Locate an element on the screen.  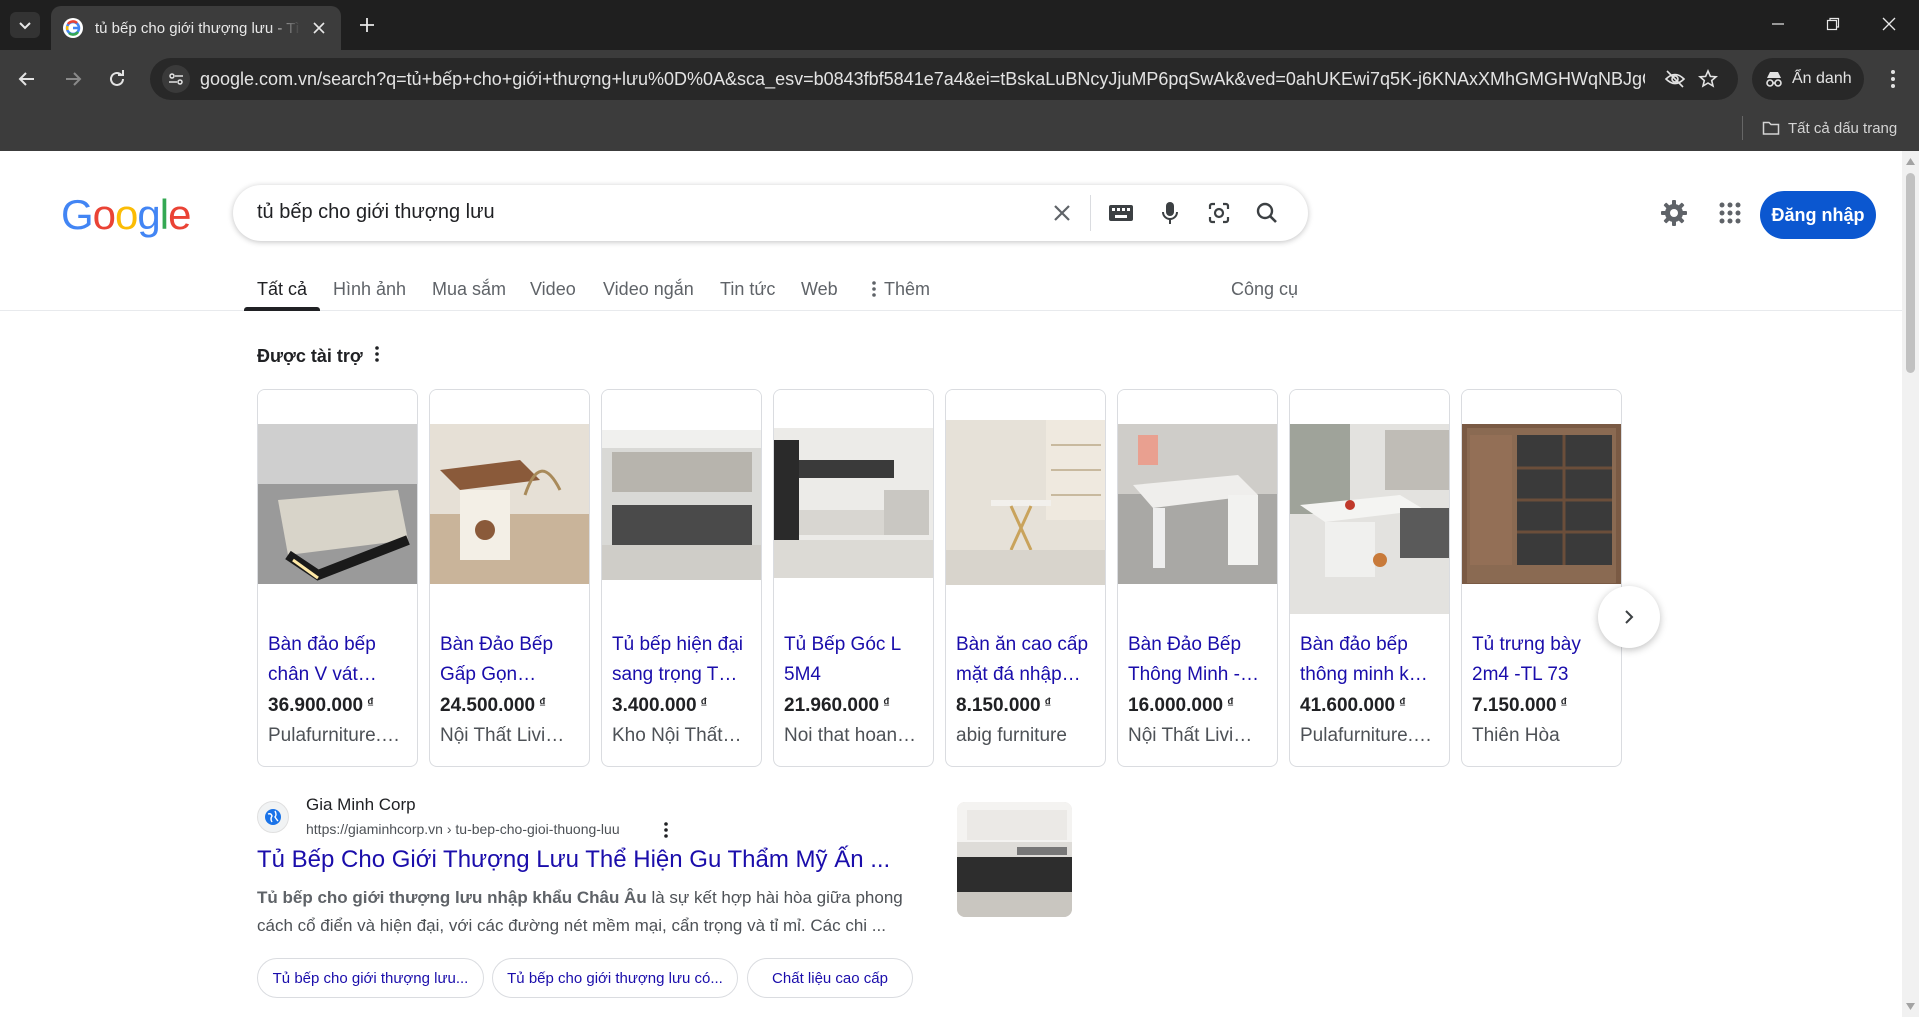
apps-icon is located at coordinates (1730, 213).